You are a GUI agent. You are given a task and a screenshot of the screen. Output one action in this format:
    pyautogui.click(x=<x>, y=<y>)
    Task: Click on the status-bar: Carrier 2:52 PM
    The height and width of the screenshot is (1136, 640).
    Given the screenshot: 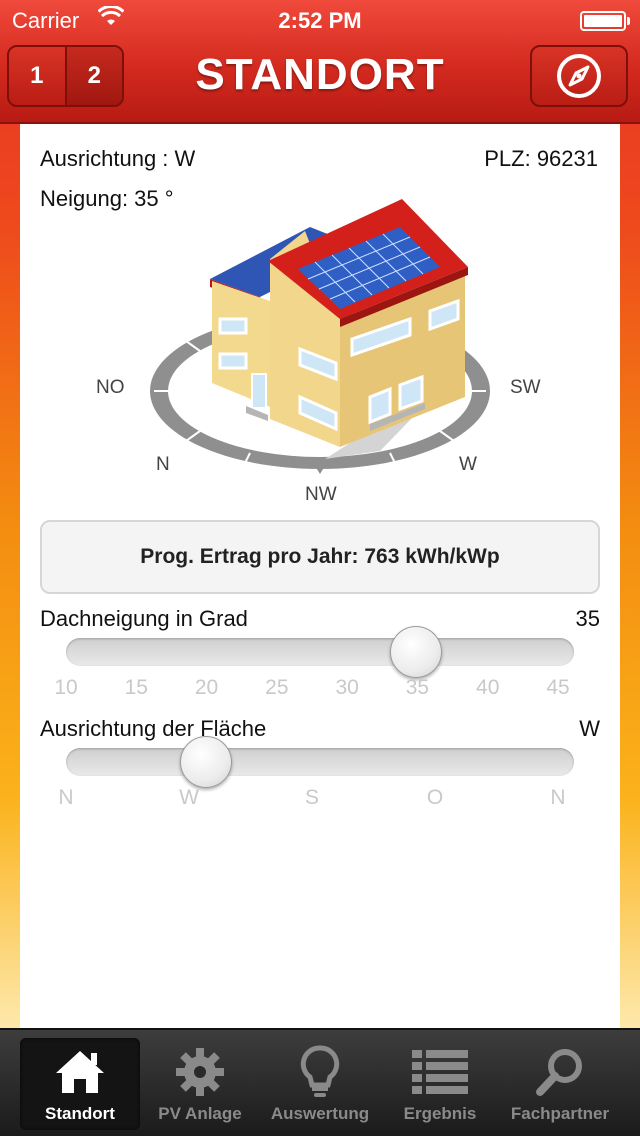 What is the action you would take?
    pyautogui.click(x=320, y=20)
    